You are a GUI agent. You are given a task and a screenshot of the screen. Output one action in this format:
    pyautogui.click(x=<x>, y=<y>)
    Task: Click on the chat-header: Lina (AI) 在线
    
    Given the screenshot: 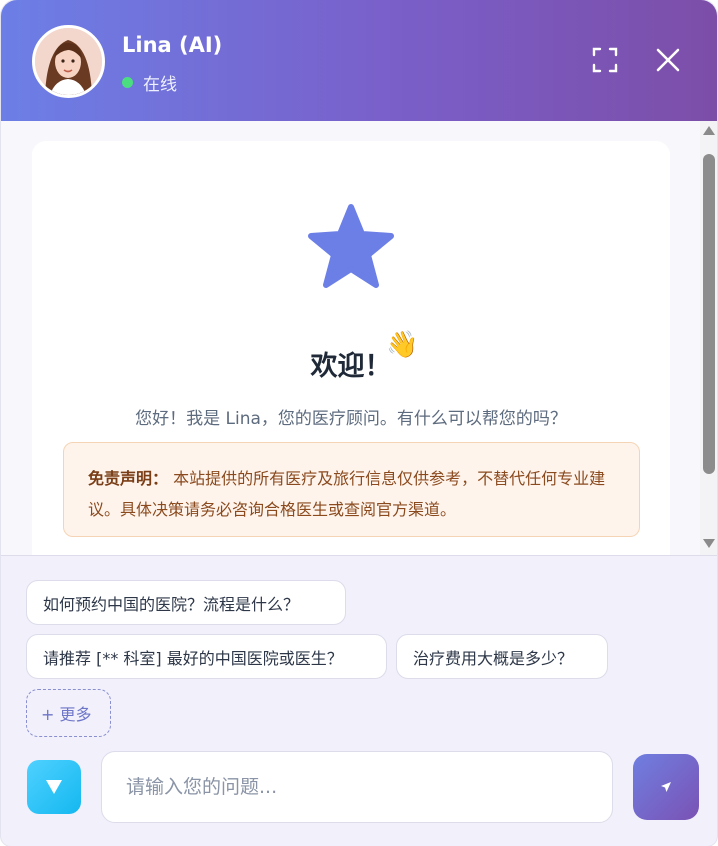 What is the action you would take?
    pyautogui.click(x=359, y=60)
    